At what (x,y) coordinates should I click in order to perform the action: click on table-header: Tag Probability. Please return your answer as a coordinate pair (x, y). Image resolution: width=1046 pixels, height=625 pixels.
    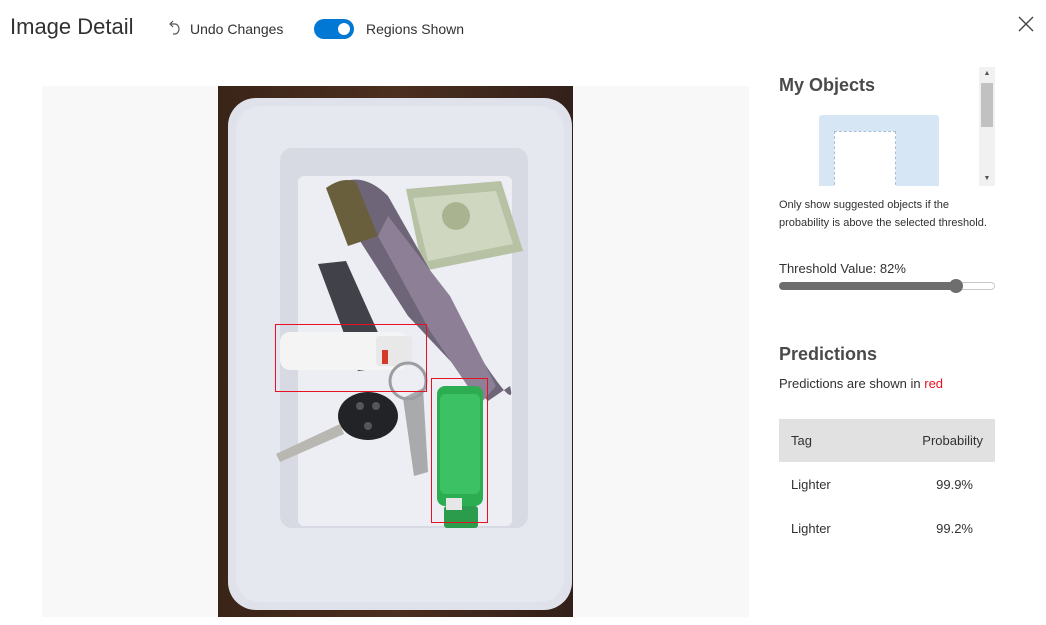
    Looking at the image, I should click on (887, 440).